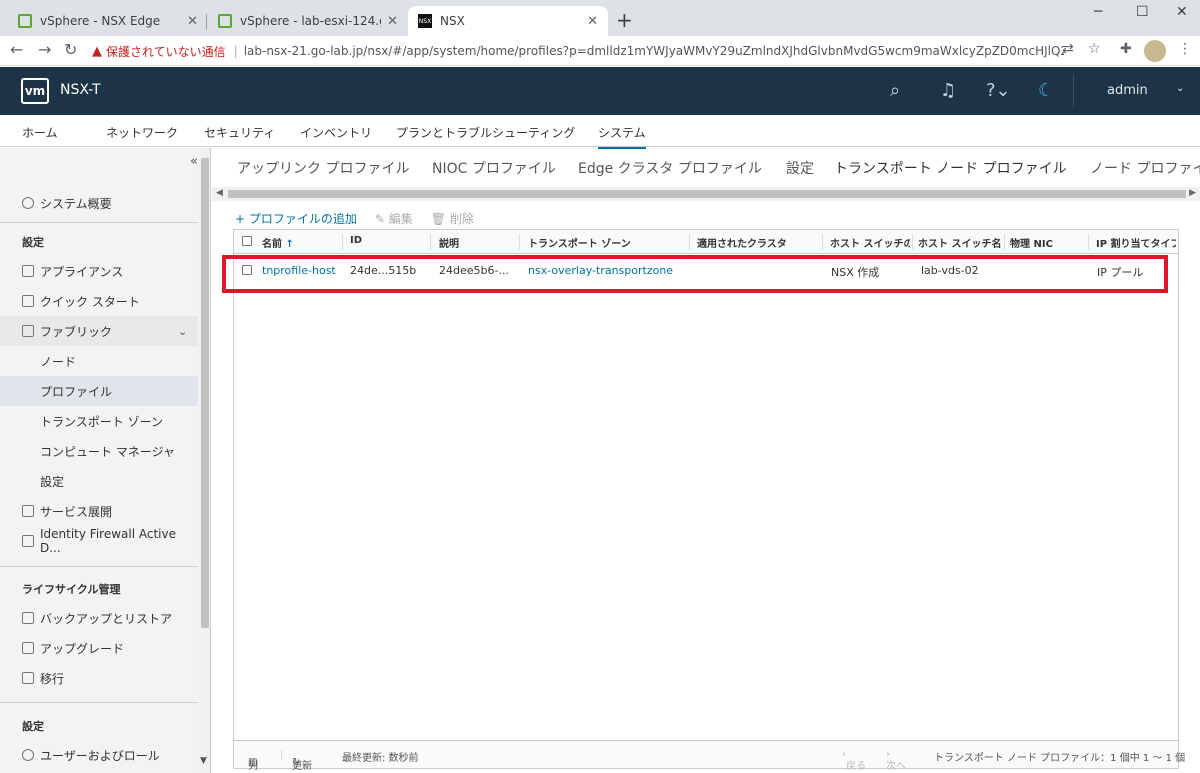  I want to click on nav-networking: ネットワーク, so click(142, 132).